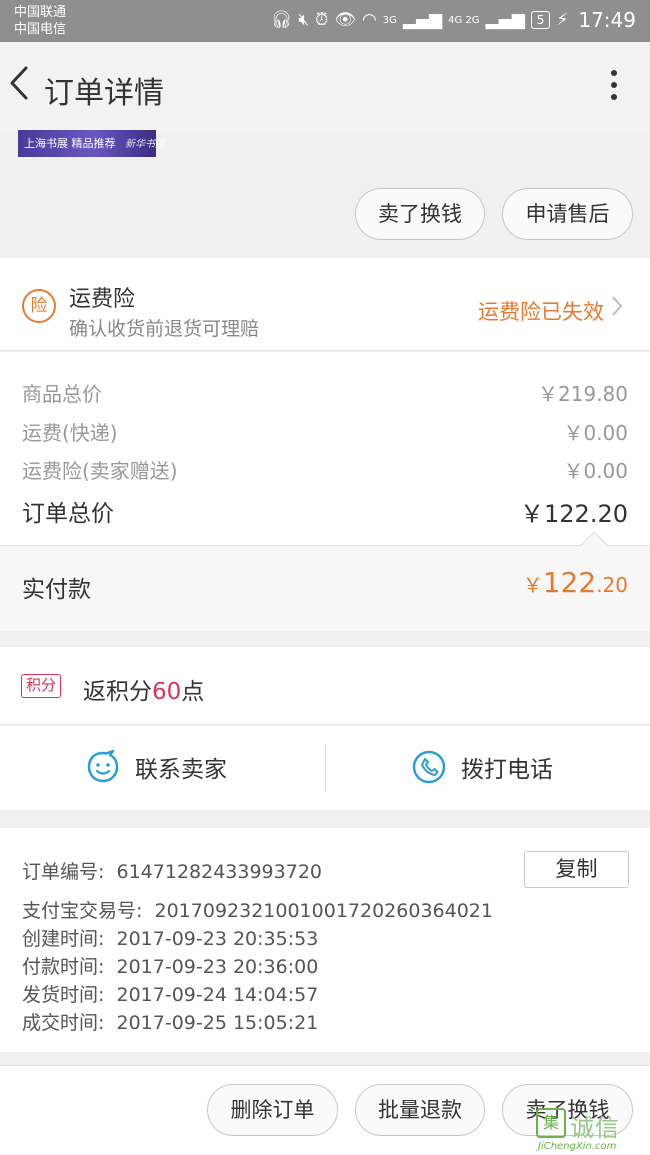 The image size is (650, 1155). I want to click on points-suffix: 点, so click(193, 692).